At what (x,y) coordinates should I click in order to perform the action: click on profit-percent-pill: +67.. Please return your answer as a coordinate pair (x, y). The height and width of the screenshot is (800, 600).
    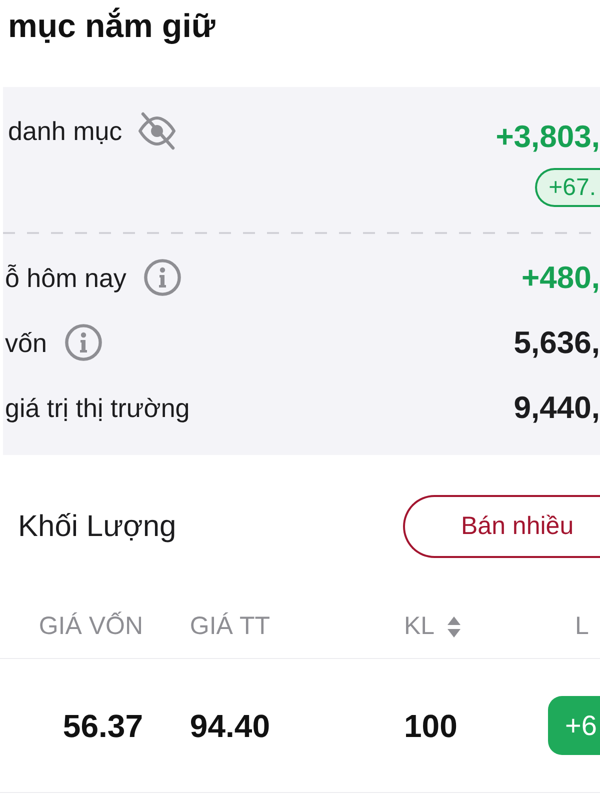
    Looking at the image, I should click on (567, 187).